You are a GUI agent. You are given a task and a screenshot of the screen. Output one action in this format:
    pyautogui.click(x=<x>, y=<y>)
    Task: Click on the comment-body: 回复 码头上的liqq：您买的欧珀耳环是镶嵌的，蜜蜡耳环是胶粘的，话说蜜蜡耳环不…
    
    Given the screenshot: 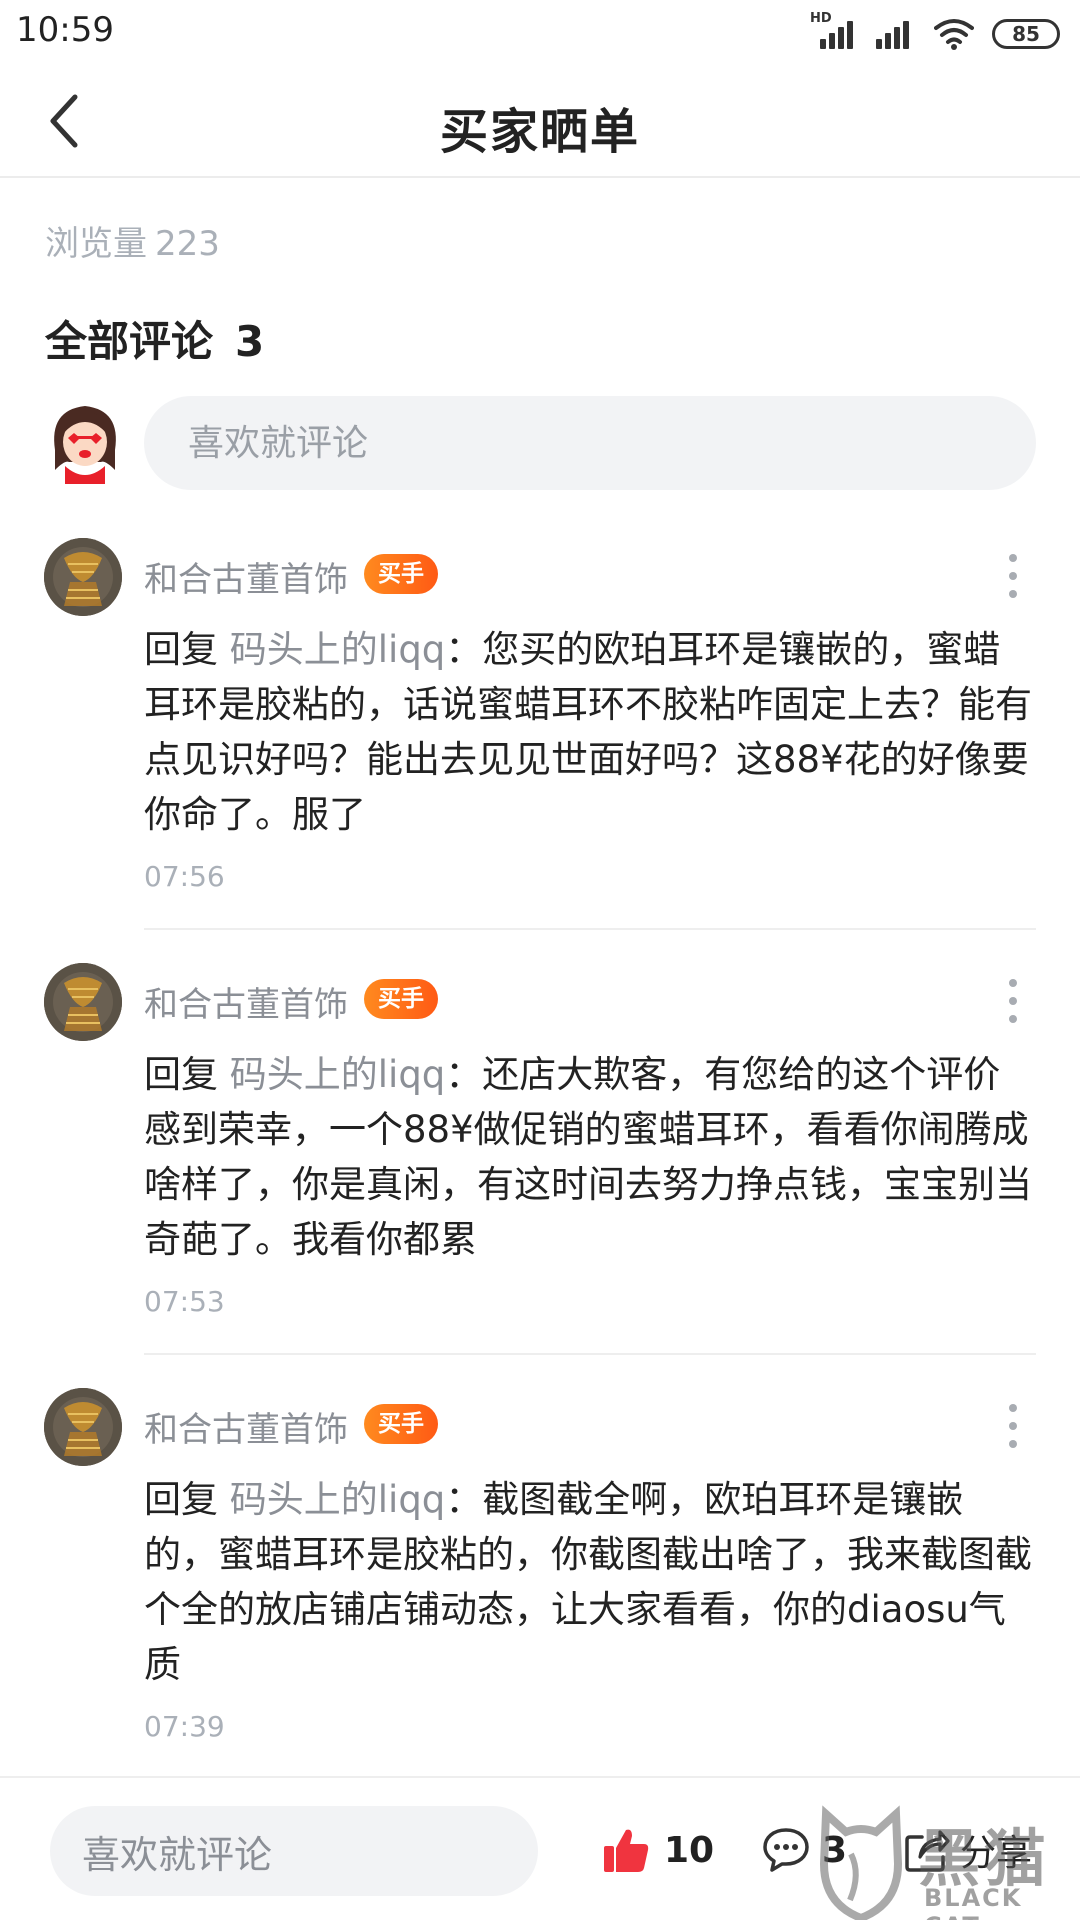 What is the action you would take?
    pyautogui.click(x=589, y=732)
    